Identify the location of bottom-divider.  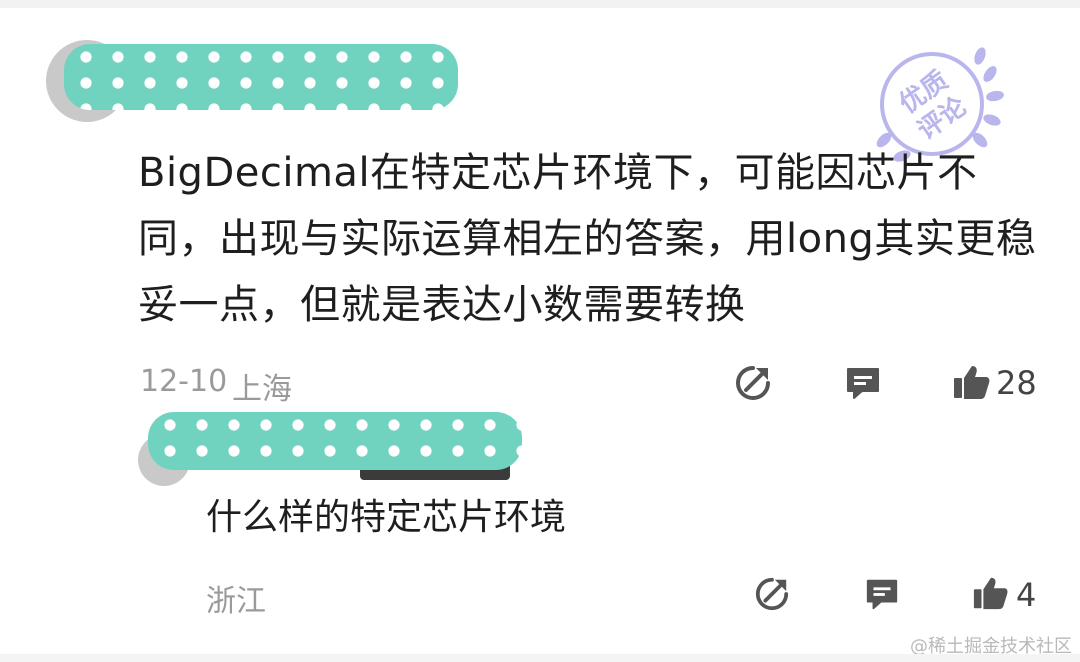
(540, 658).